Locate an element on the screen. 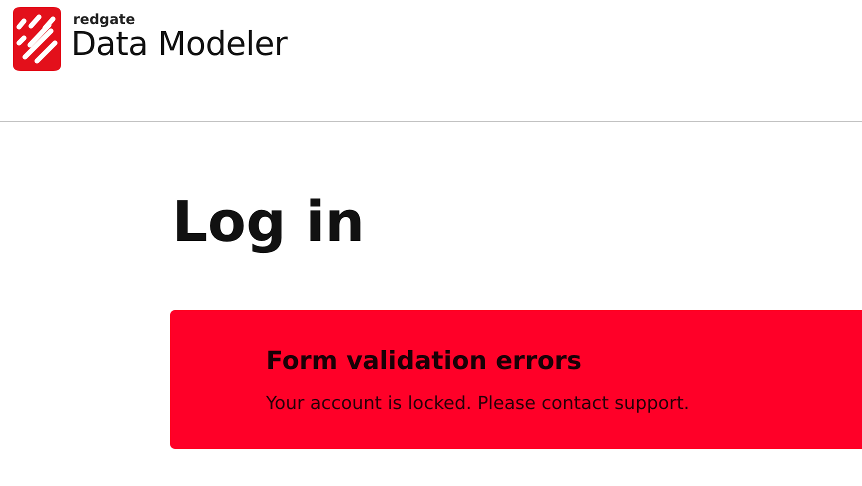  alert-message: Your account is locked. Please contact support. is located at coordinates (478, 404).